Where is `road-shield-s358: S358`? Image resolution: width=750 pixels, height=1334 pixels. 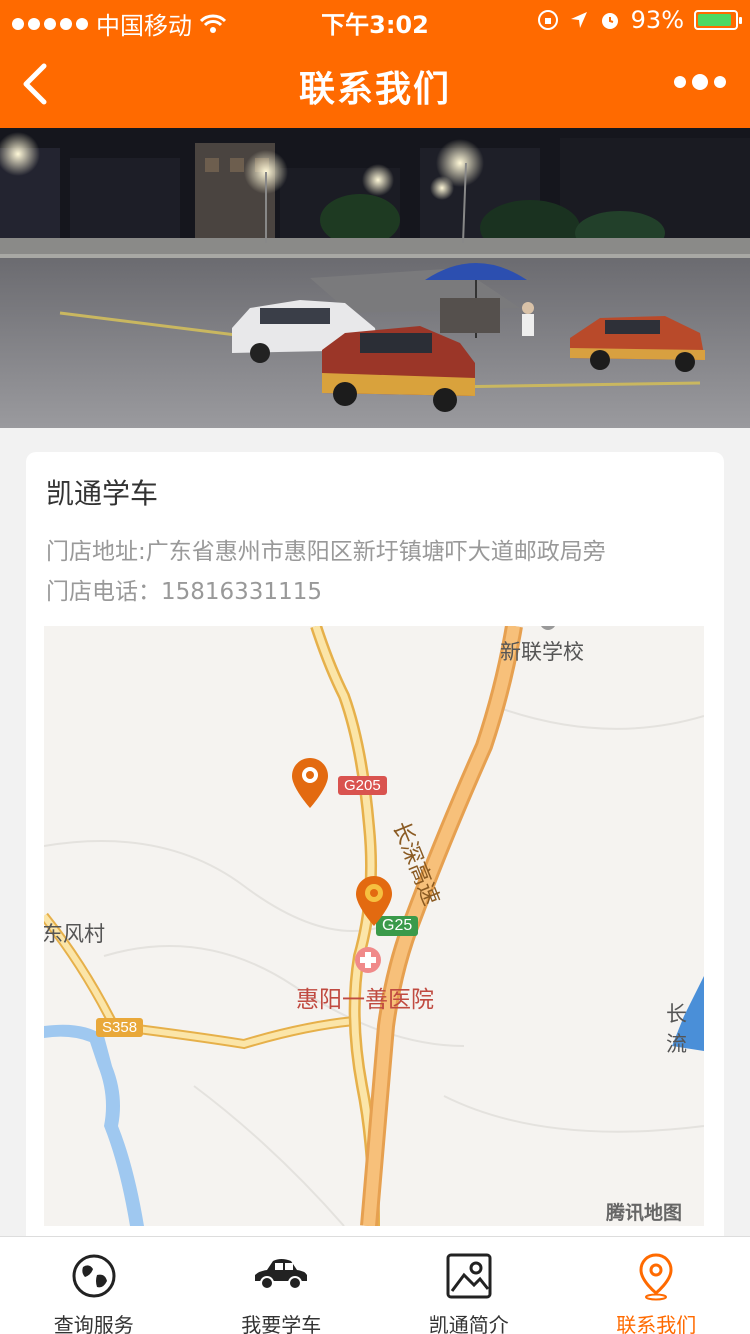
road-shield-s358: S358 is located at coordinates (120, 1027).